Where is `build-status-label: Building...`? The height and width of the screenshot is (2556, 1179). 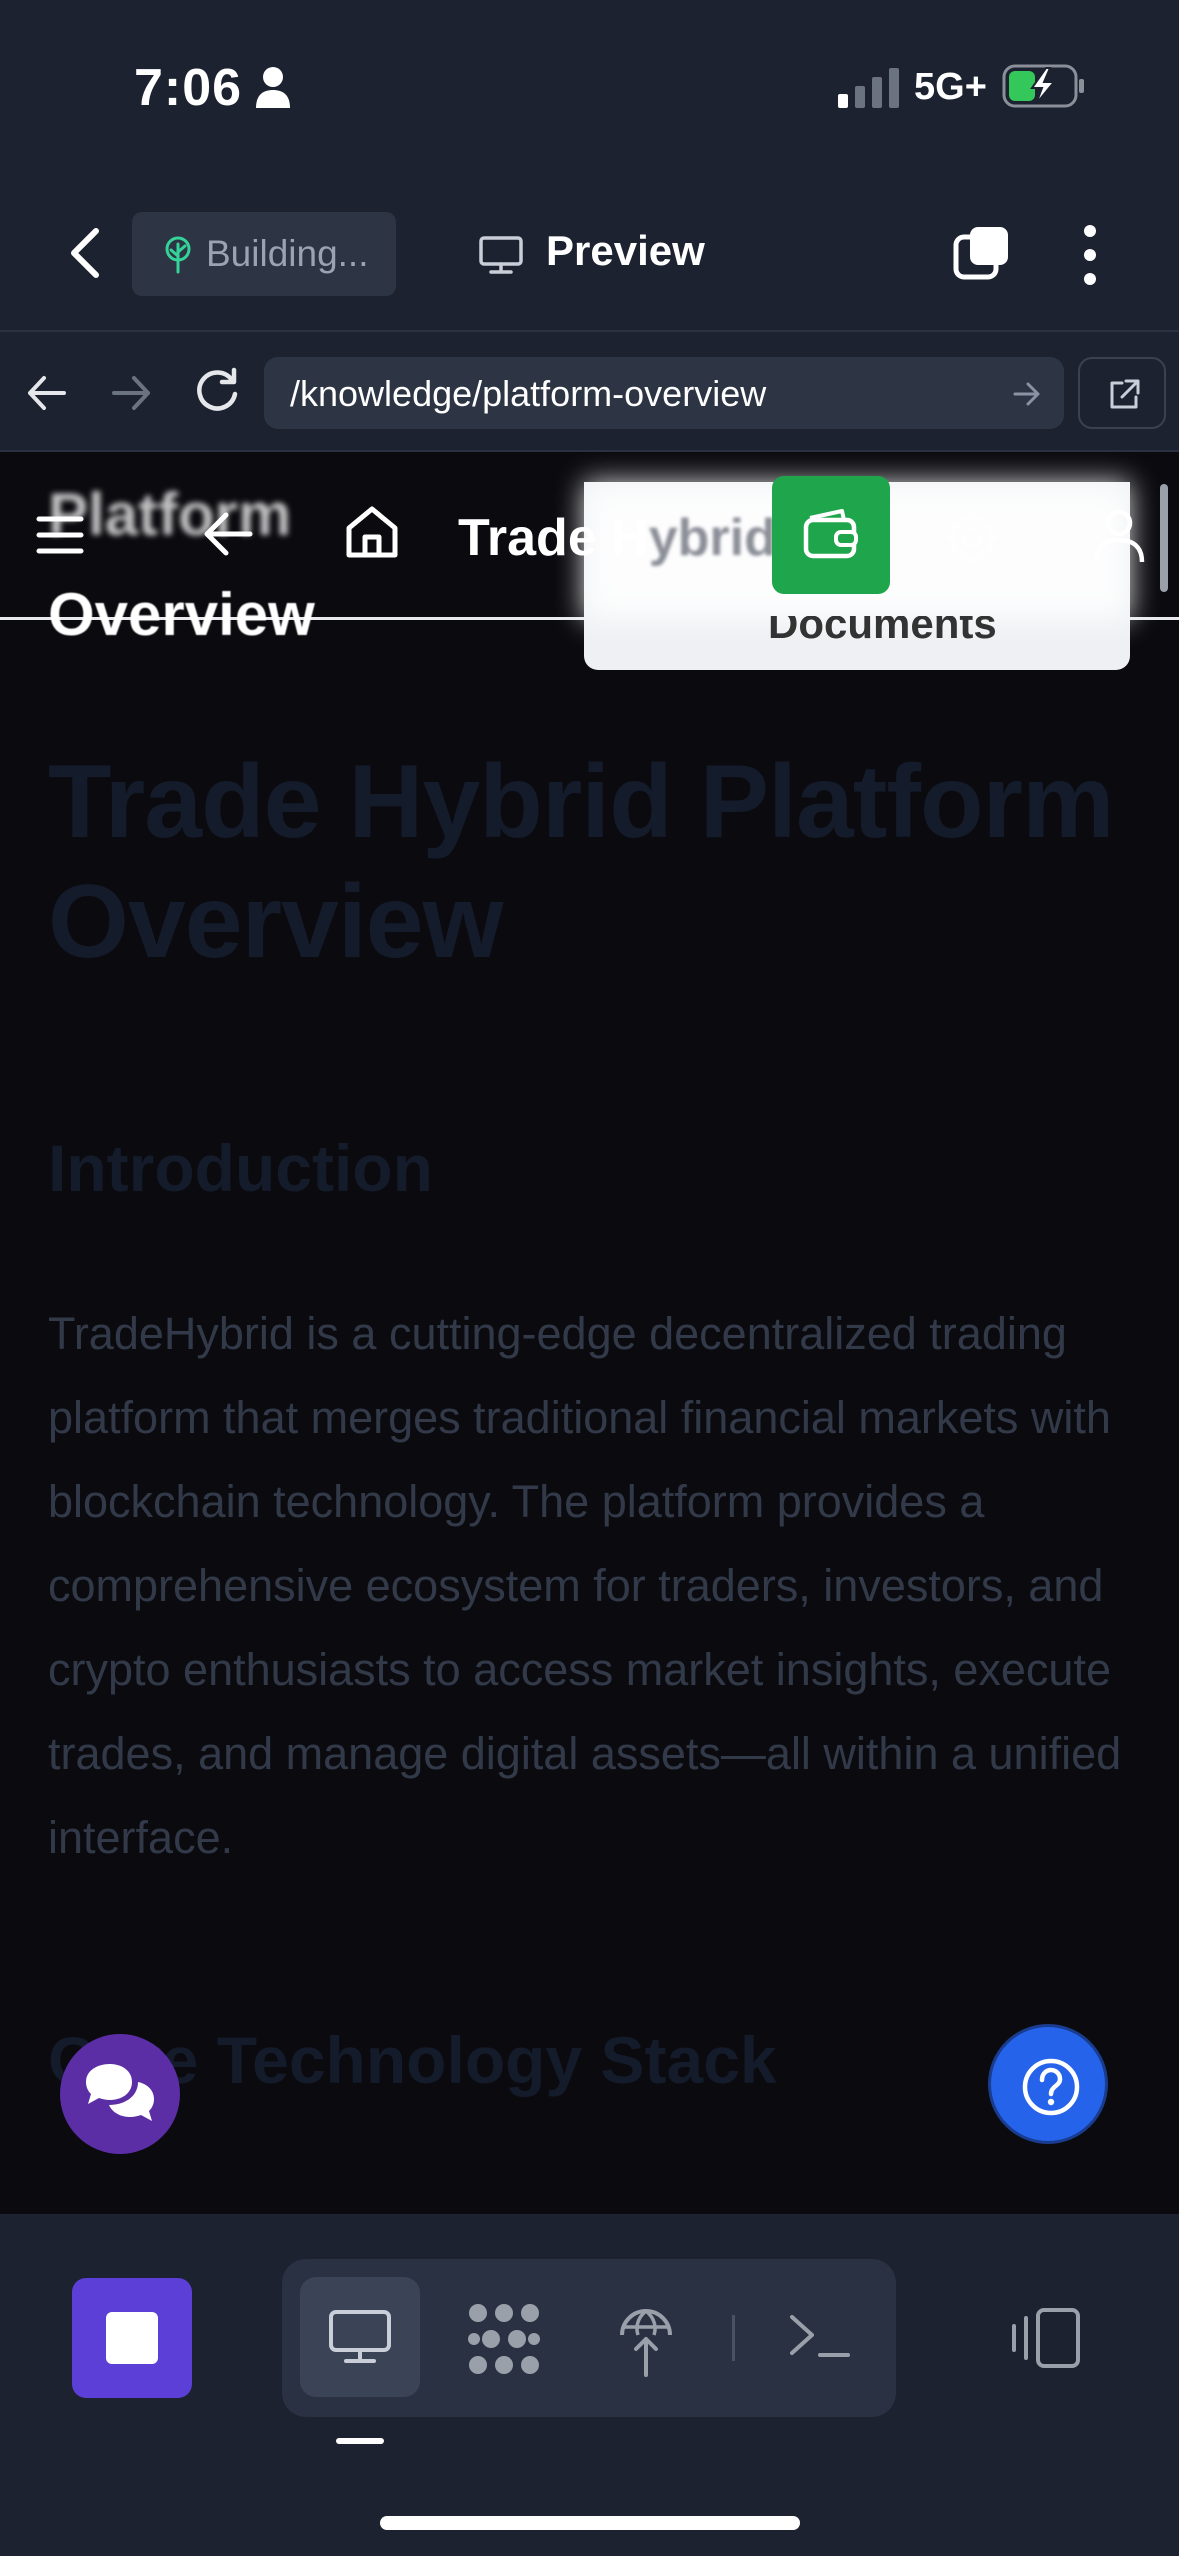 build-status-label: Building... is located at coordinates (287, 253).